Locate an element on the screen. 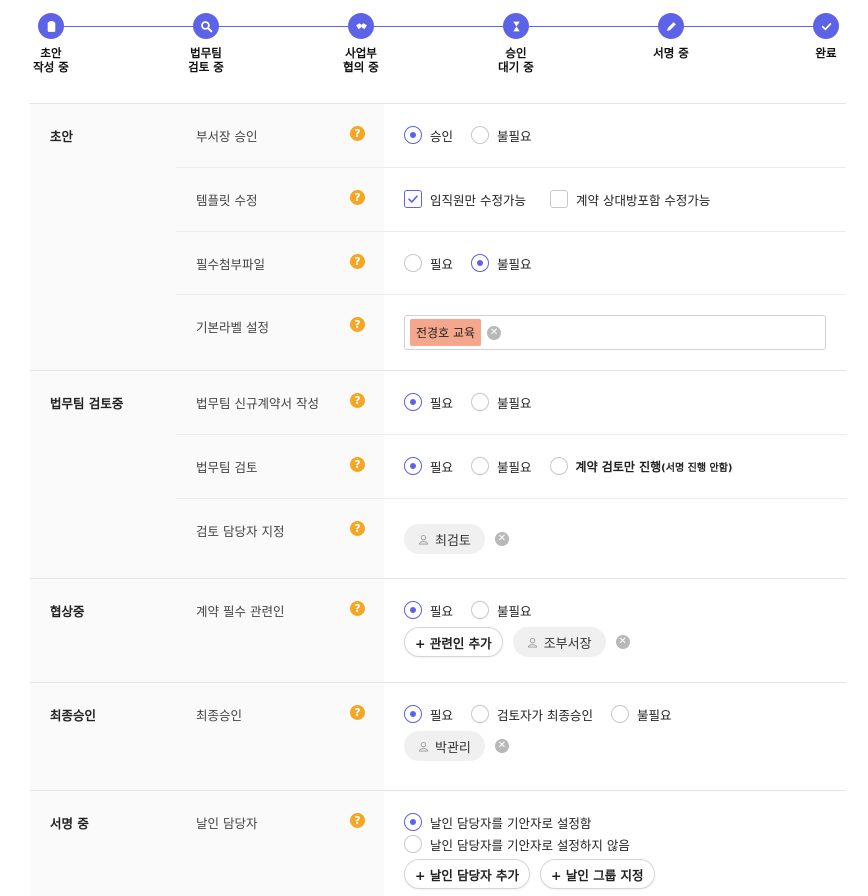  add-seal-manager-button: + 날인 담당자 추가 is located at coordinates (467, 874).